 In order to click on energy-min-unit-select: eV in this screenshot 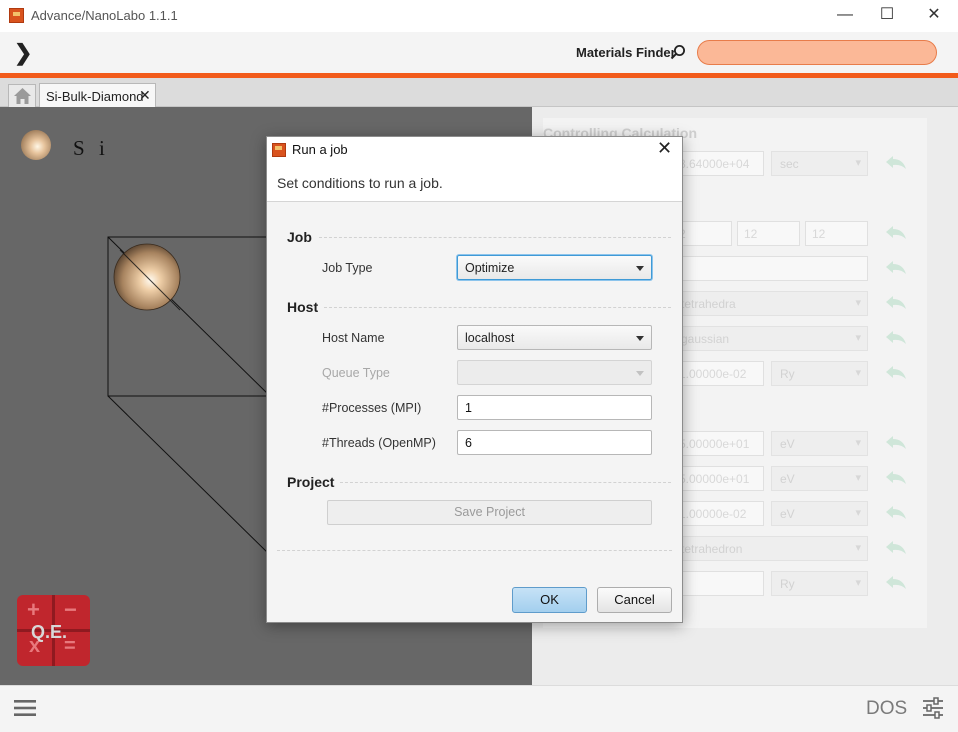, I will do `click(819, 443)`.